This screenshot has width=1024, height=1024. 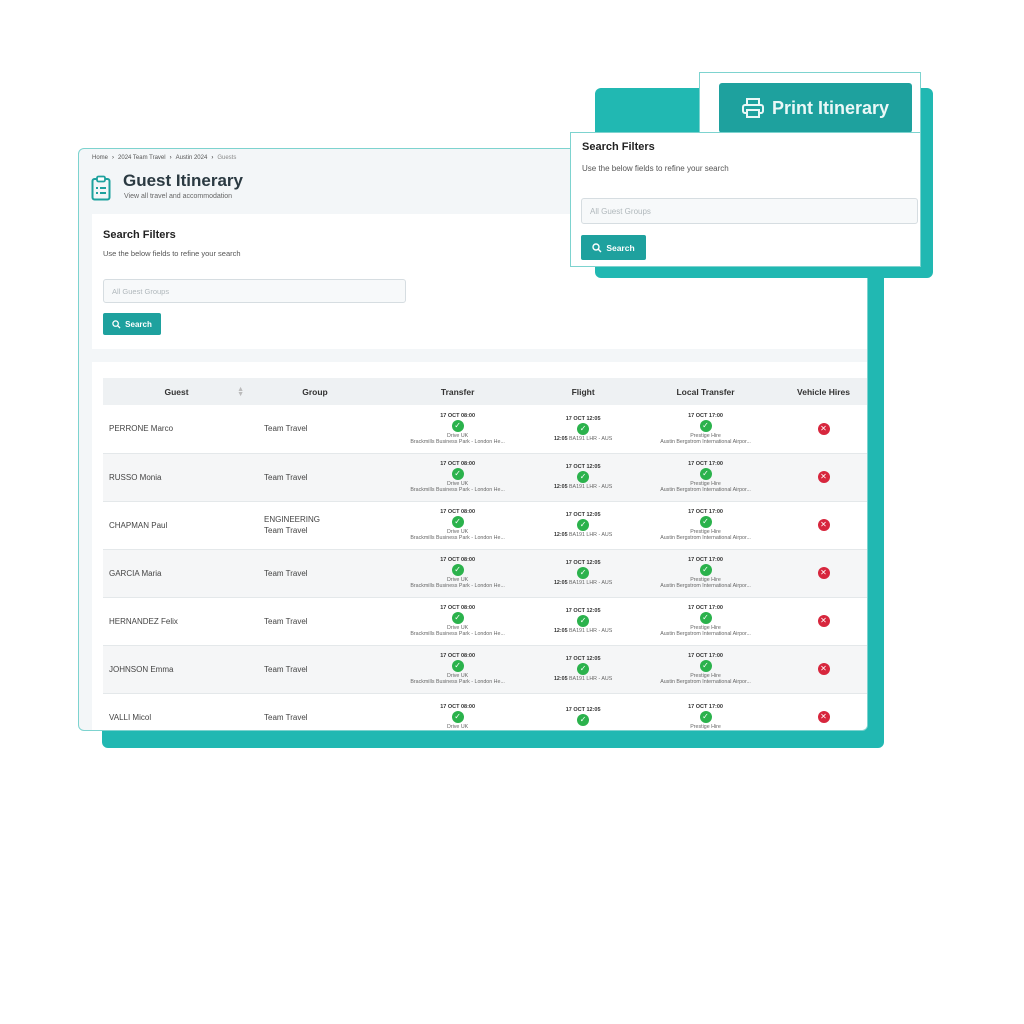 What do you see at coordinates (176, 477) in the screenshot?
I see `guest-name: RUSSO Monia` at bounding box center [176, 477].